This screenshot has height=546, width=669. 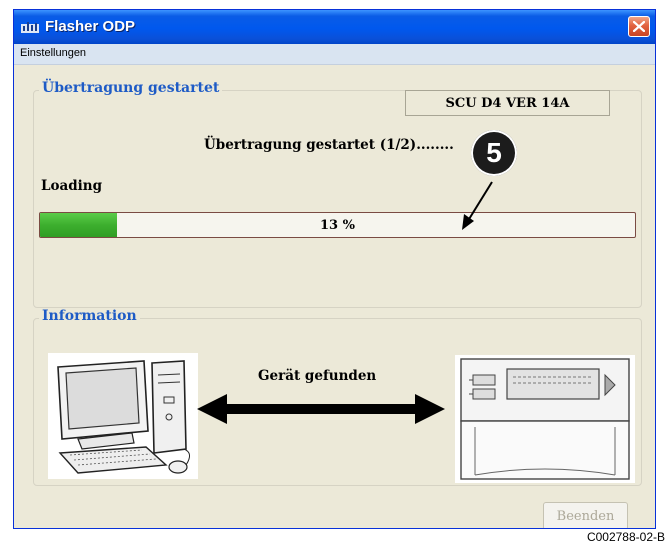 I want to click on computer-icon, so click(x=123, y=416).